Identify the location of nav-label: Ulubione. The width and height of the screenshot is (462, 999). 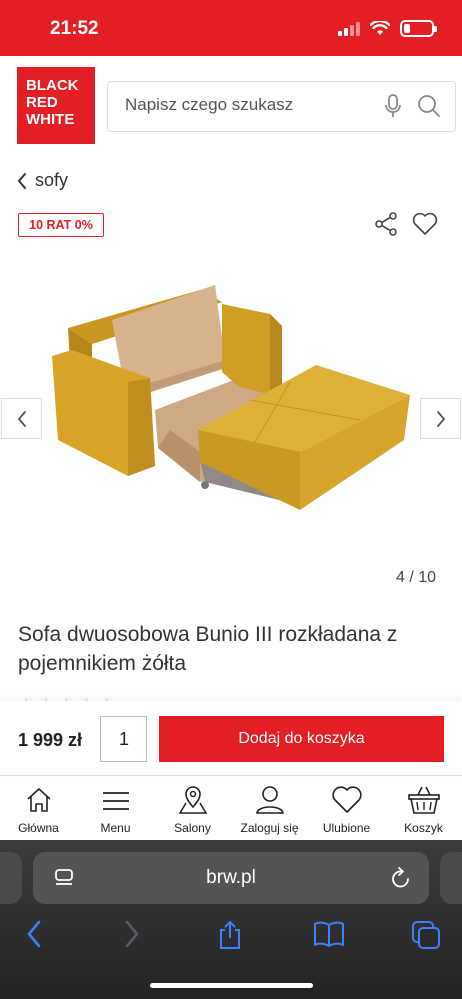
(346, 828).